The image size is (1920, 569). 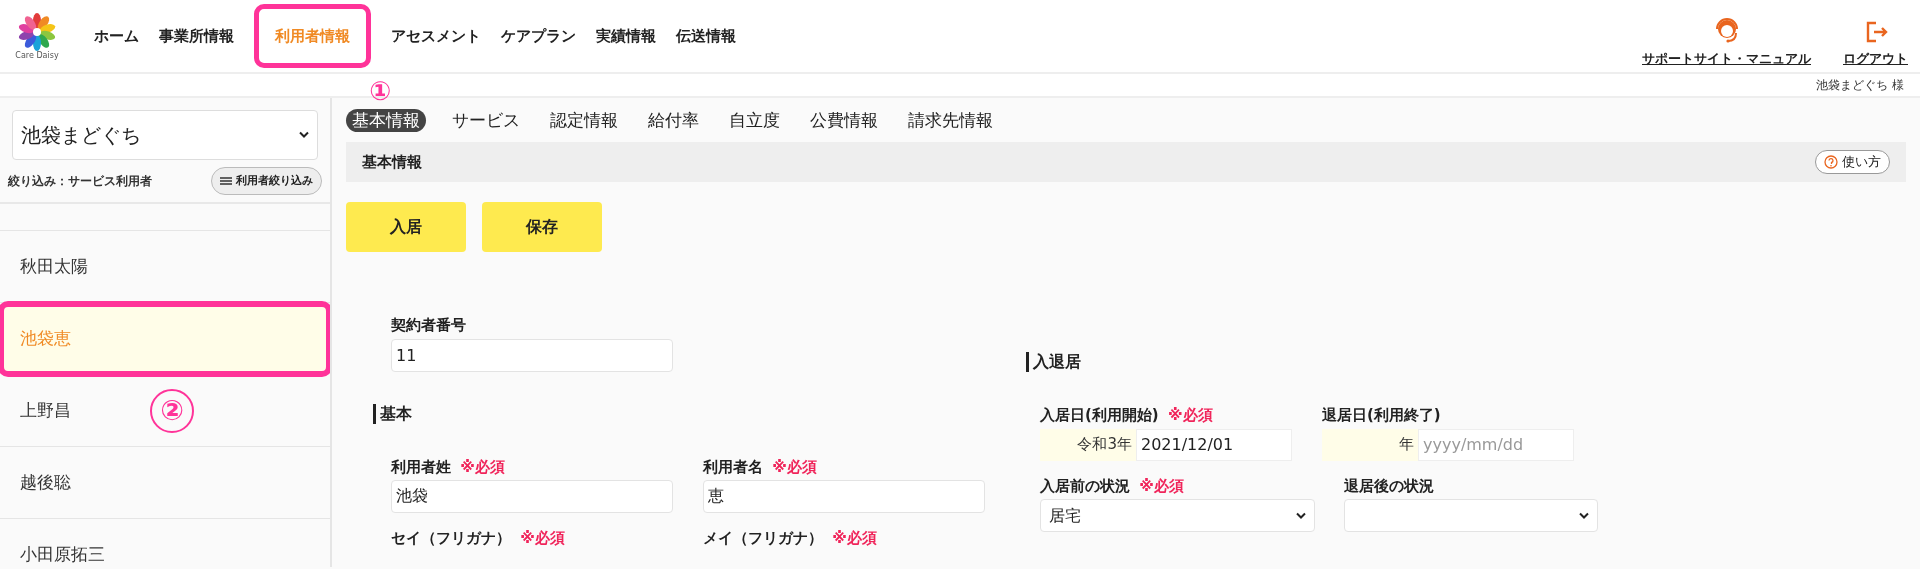 What do you see at coordinates (1860, 85) in the screenshot?
I see `user-greeting: 池袋まどぐち 様` at bounding box center [1860, 85].